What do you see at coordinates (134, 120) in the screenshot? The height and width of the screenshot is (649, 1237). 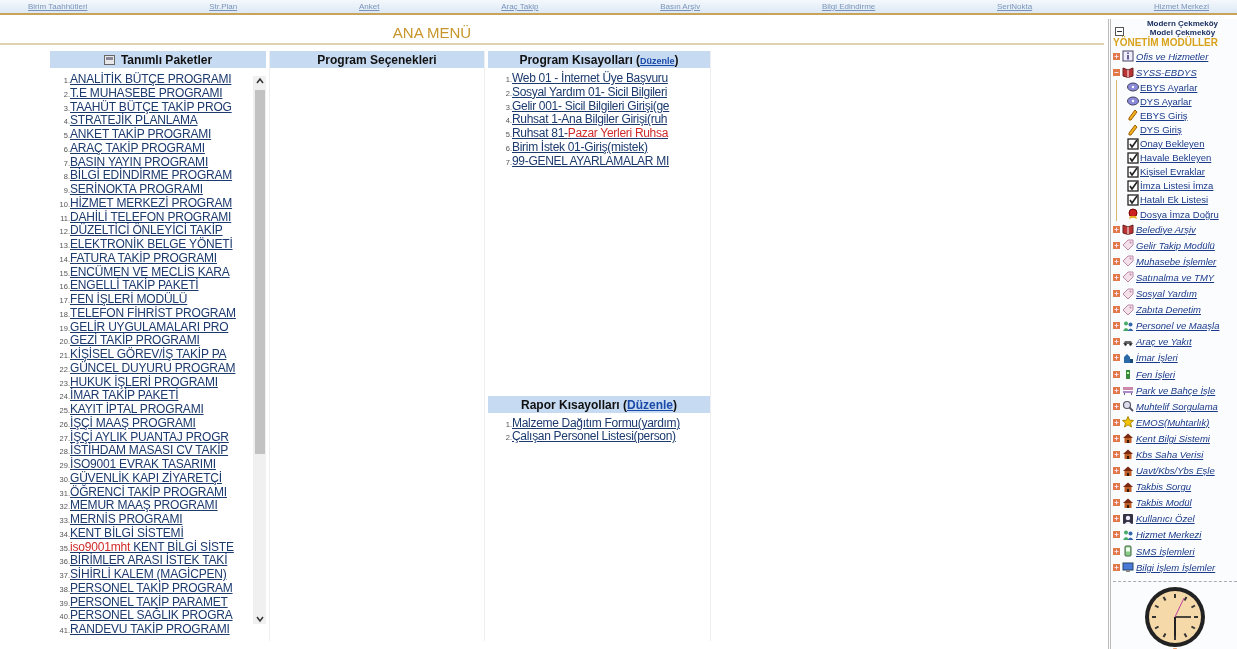 I see `list-link: STRATEJİK PLANLAMA` at bounding box center [134, 120].